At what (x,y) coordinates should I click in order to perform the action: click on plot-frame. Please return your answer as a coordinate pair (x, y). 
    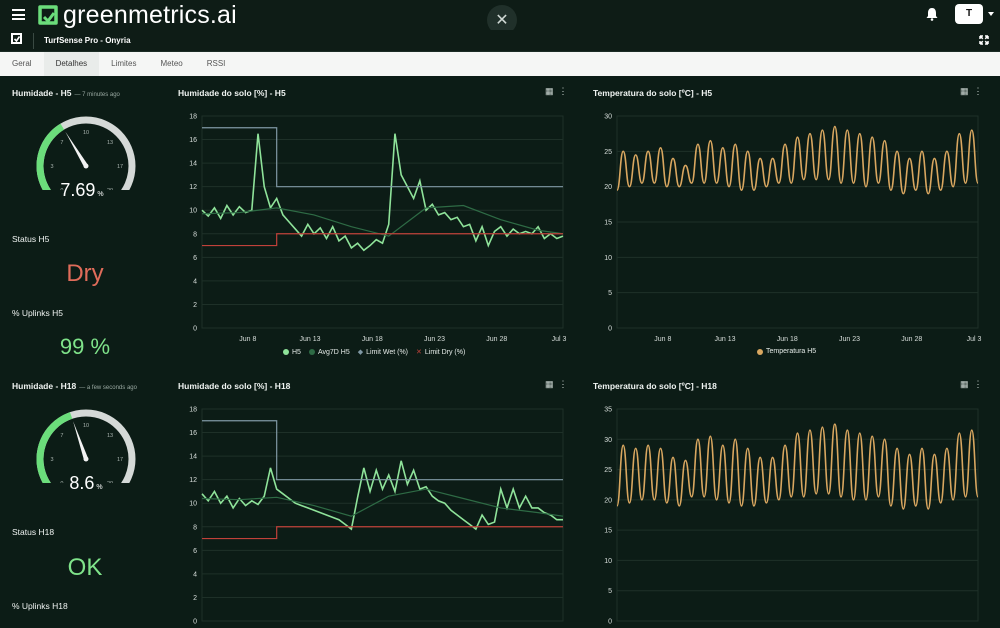
    Looking at the image, I should click on (797, 515).